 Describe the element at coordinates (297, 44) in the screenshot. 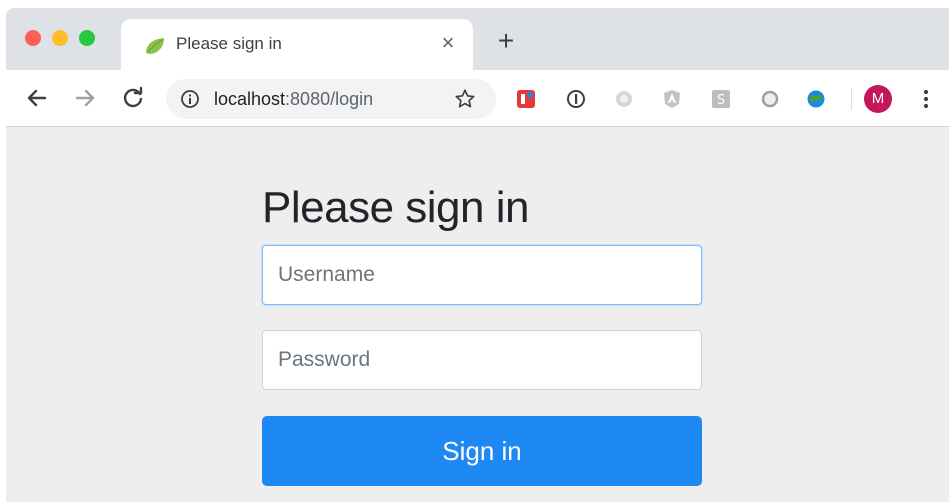

I see `tab-please-sign-in: Please sign in ×` at that location.